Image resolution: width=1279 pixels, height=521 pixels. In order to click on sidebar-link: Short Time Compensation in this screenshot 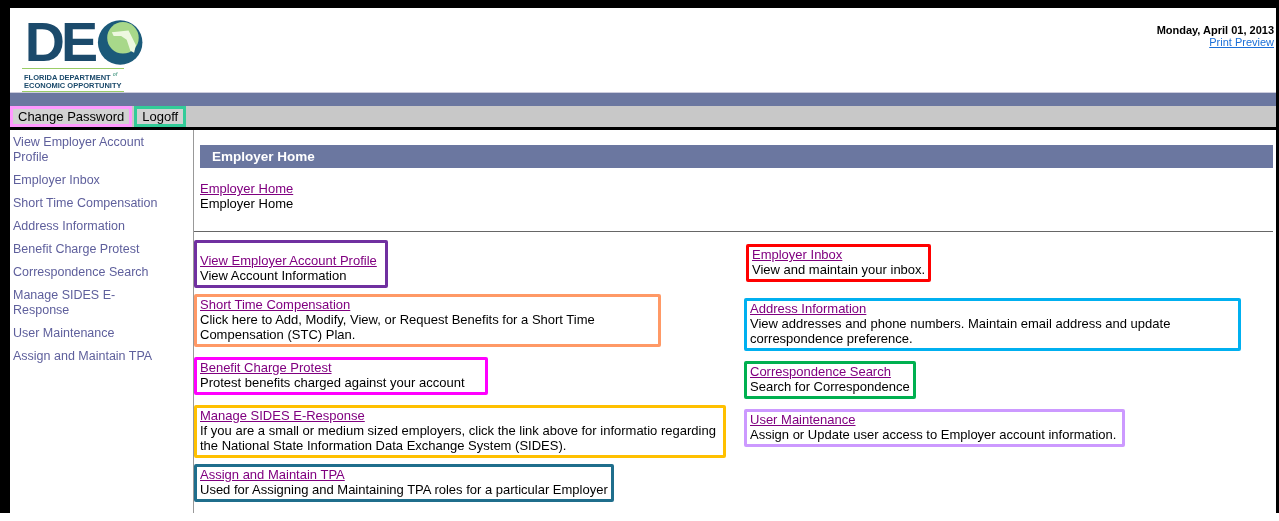, I will do `click(88, 203)`.